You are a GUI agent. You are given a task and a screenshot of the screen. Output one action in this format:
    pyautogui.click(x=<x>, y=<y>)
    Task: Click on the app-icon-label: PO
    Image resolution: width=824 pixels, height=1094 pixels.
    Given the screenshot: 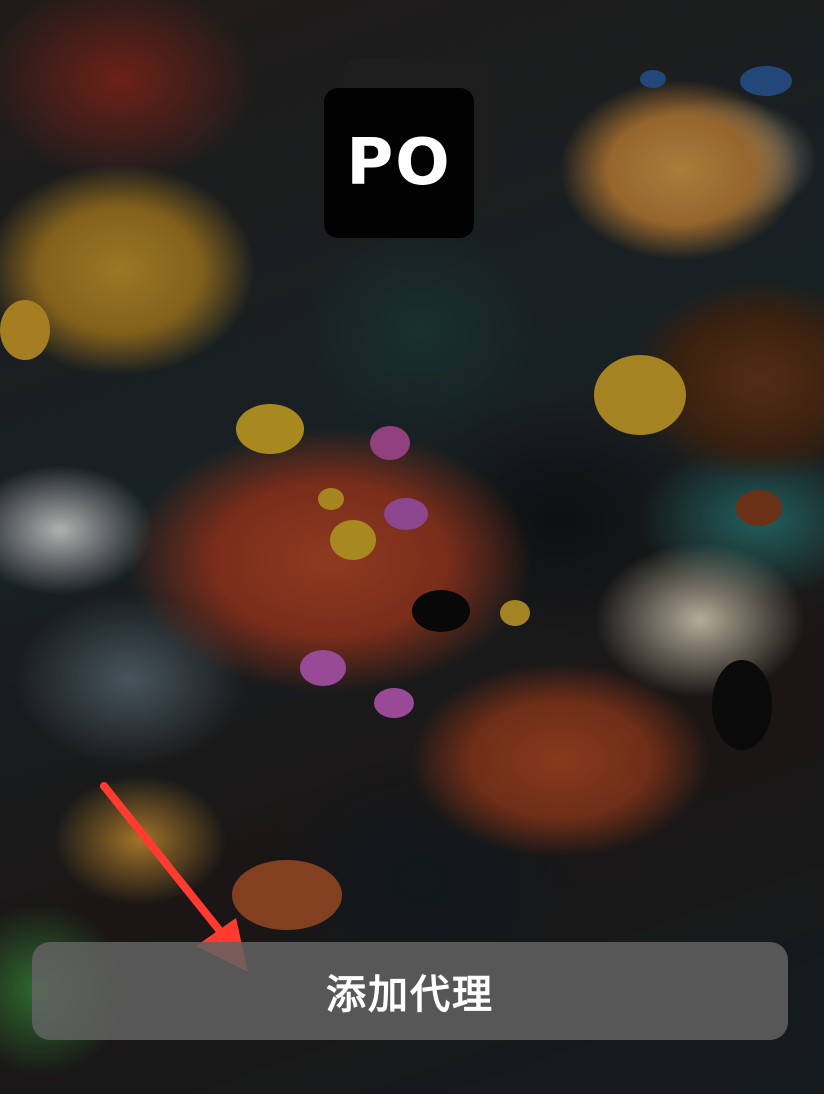 What is the action you would take?
    pyautogui.click(x=399, y=163)
    